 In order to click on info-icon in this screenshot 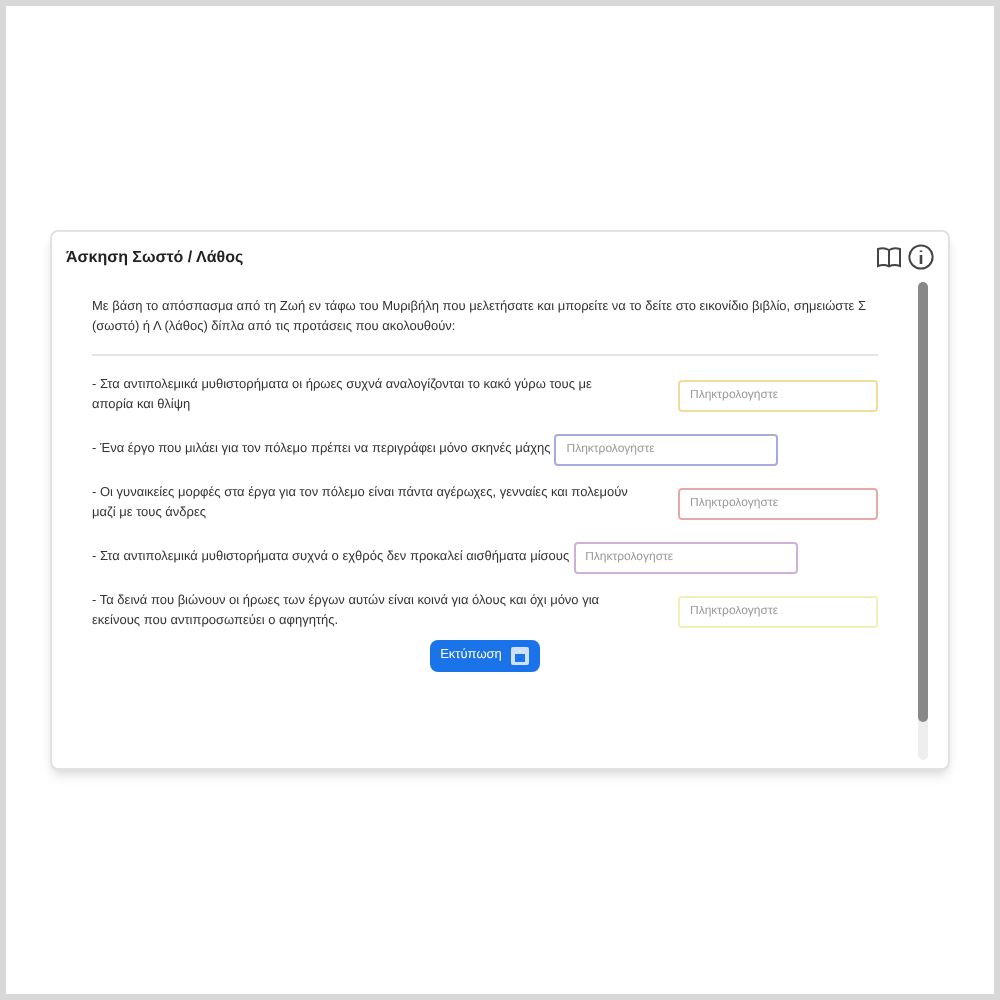, I will do `click(921, 257)`.